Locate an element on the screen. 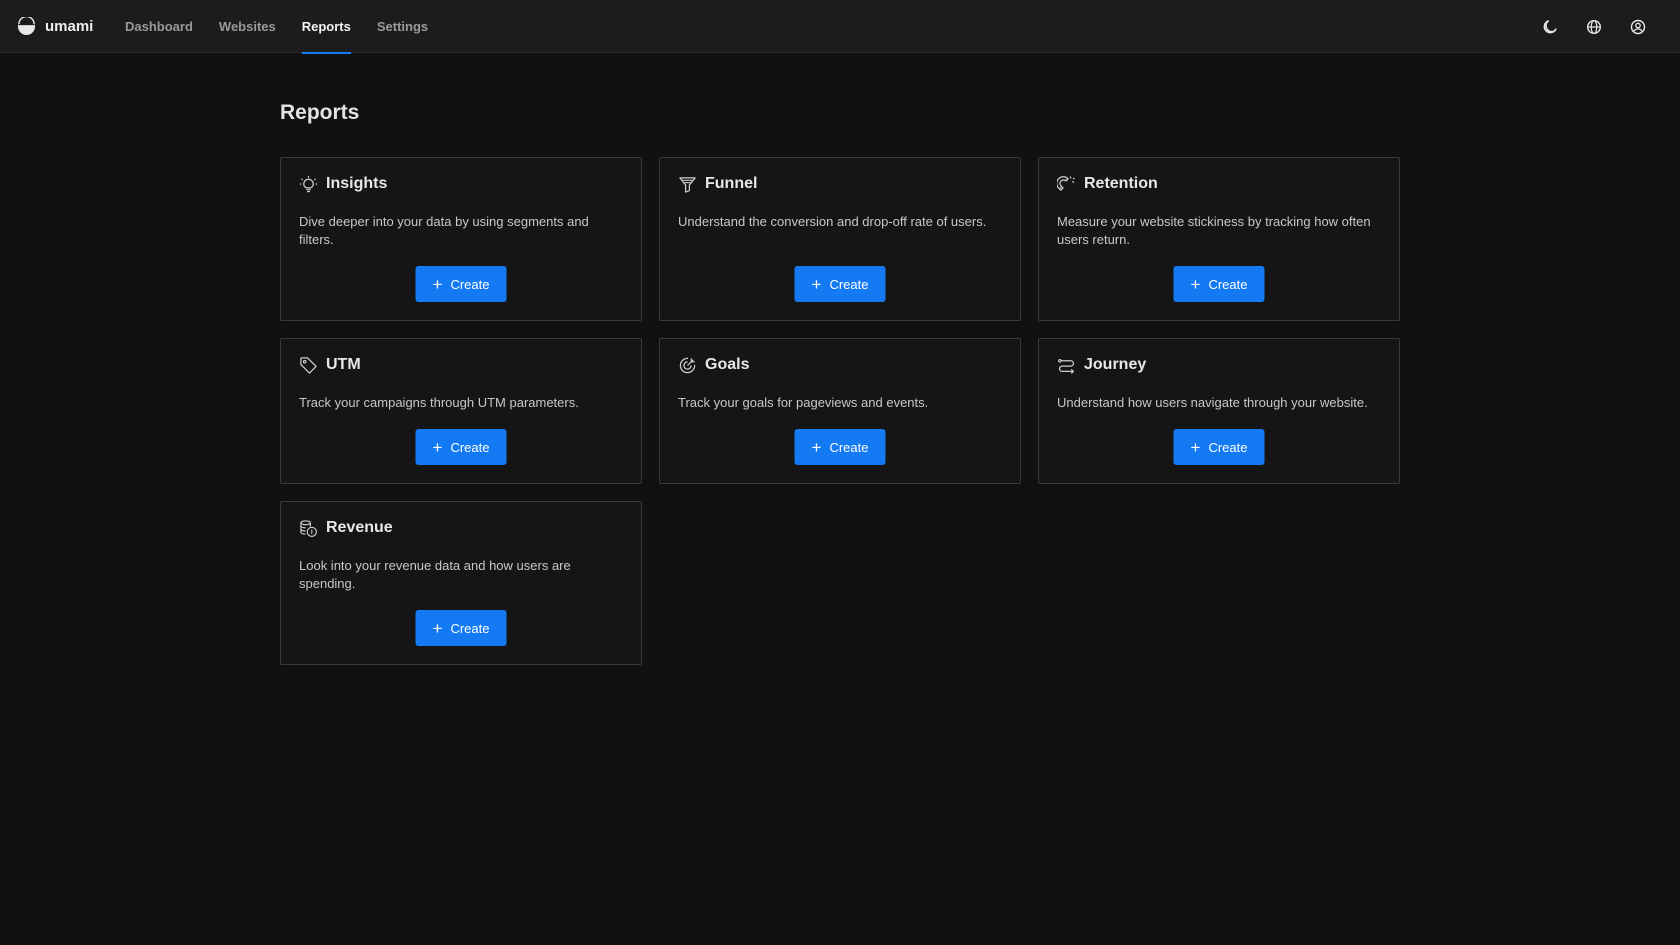 This screenshot has height=945, width=1680. nav-item-settings: Settings is located at coordinates (402, 26).